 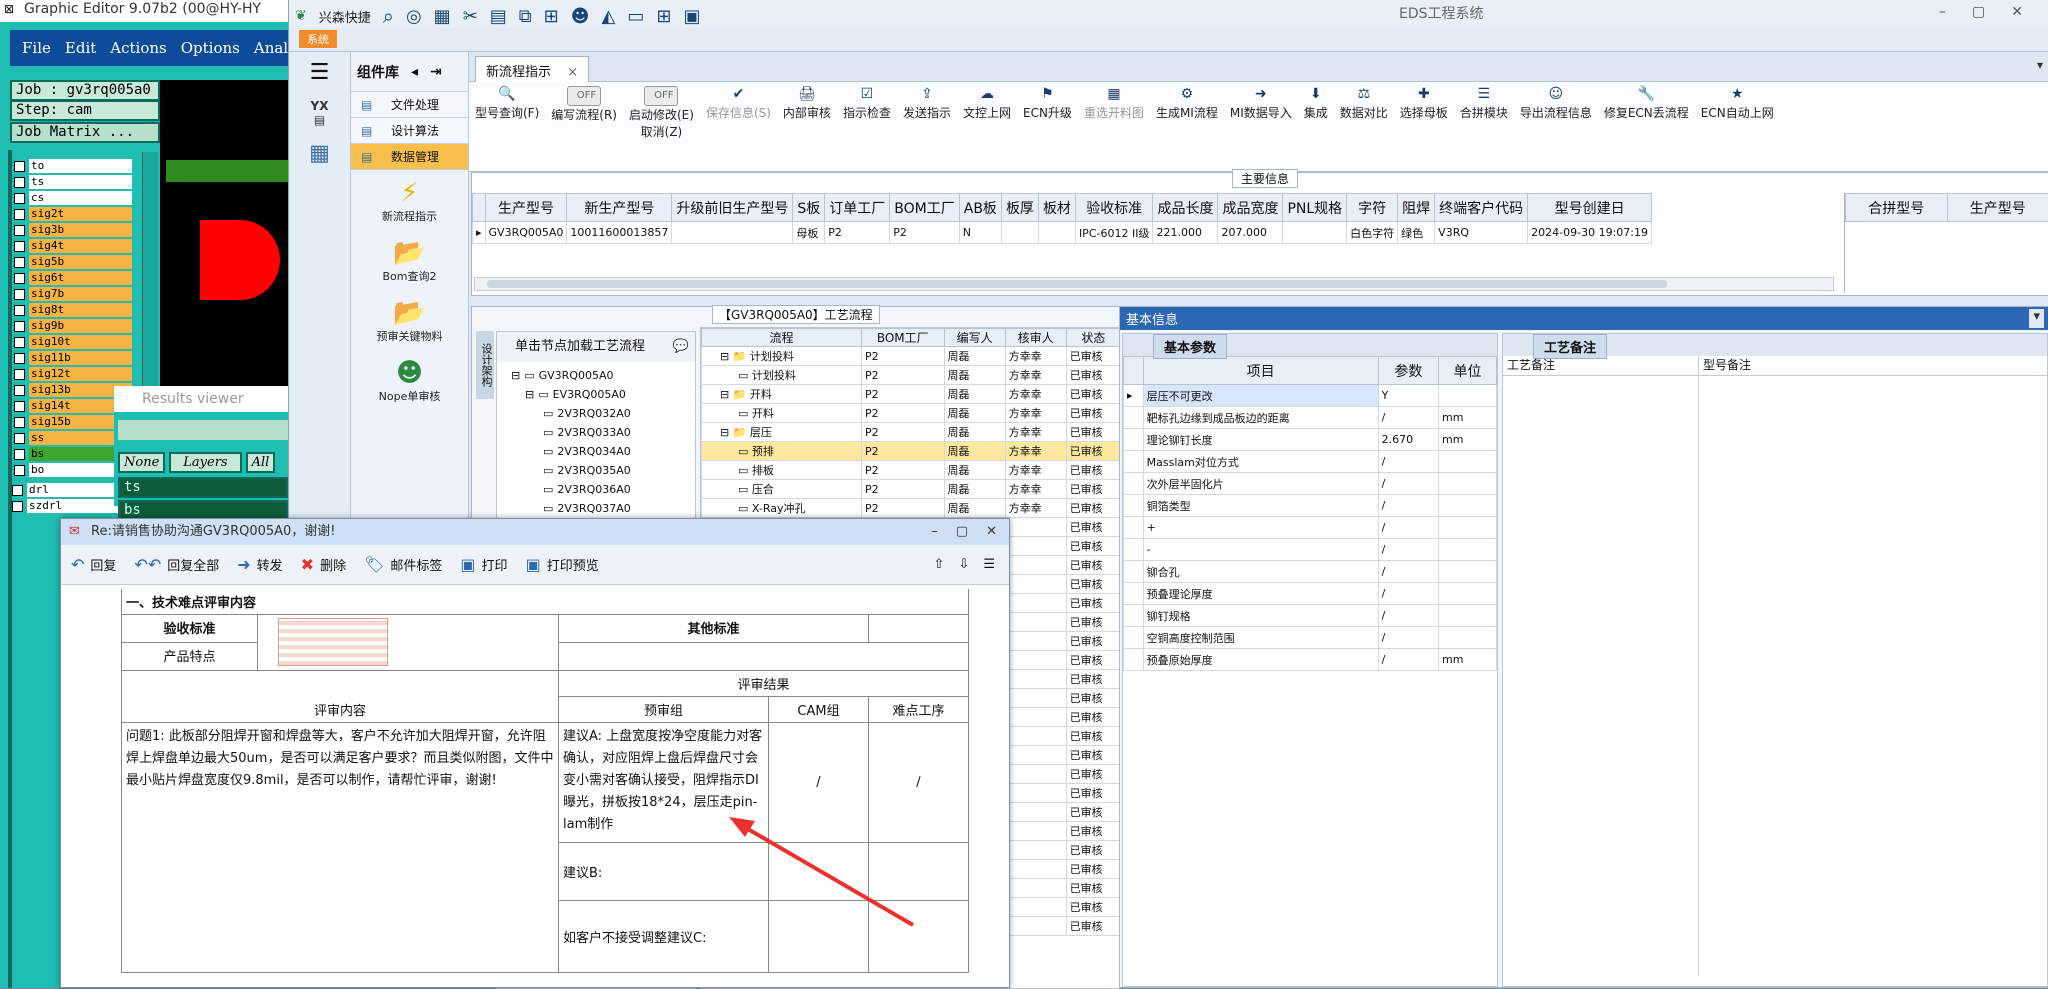 What do you see at coordinates (1310, 506) in the screenshot?
I see `param-row: 铜箔类型/` at bounding box center [1310, 506].